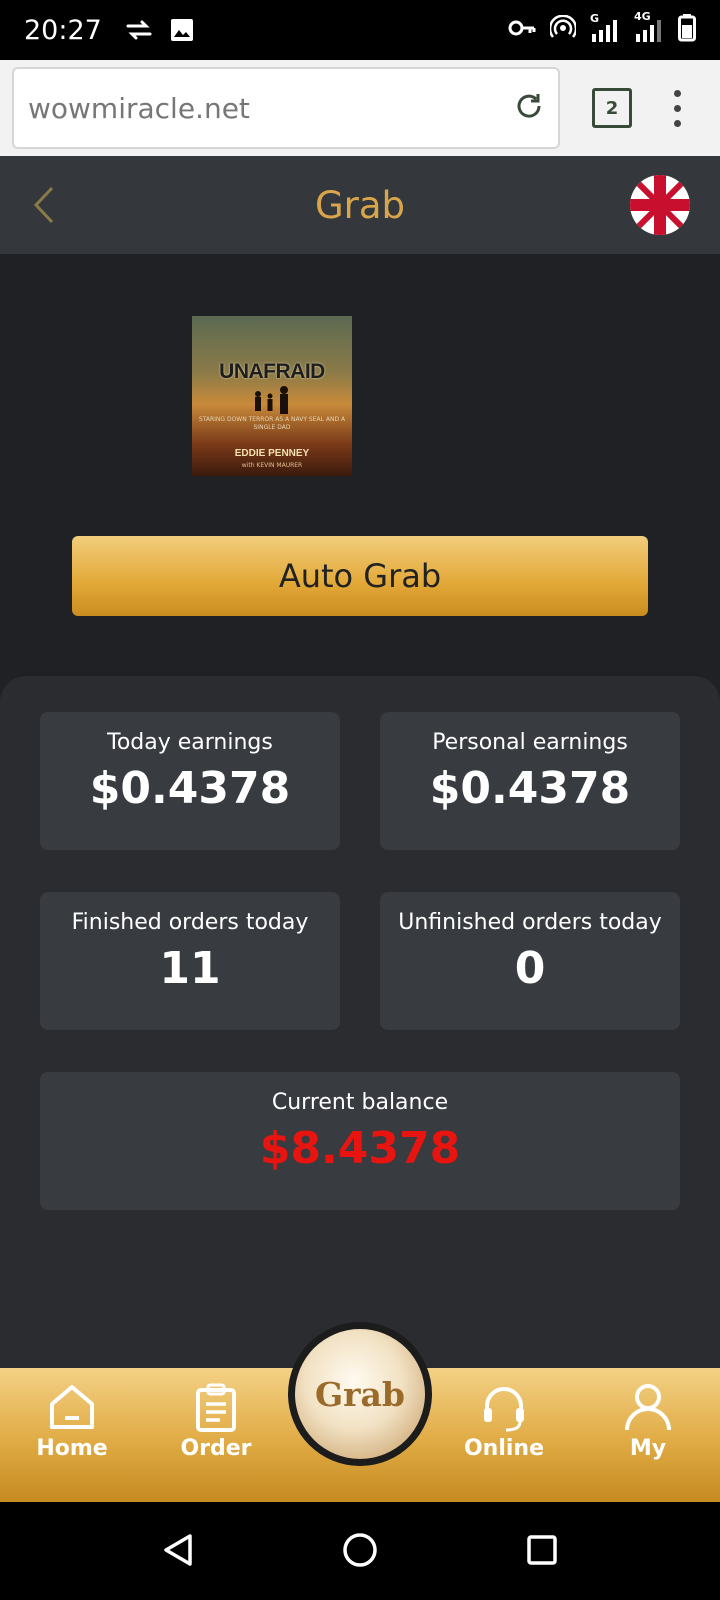  I want to click on silhouette-figures-icon, so click(271, 400).